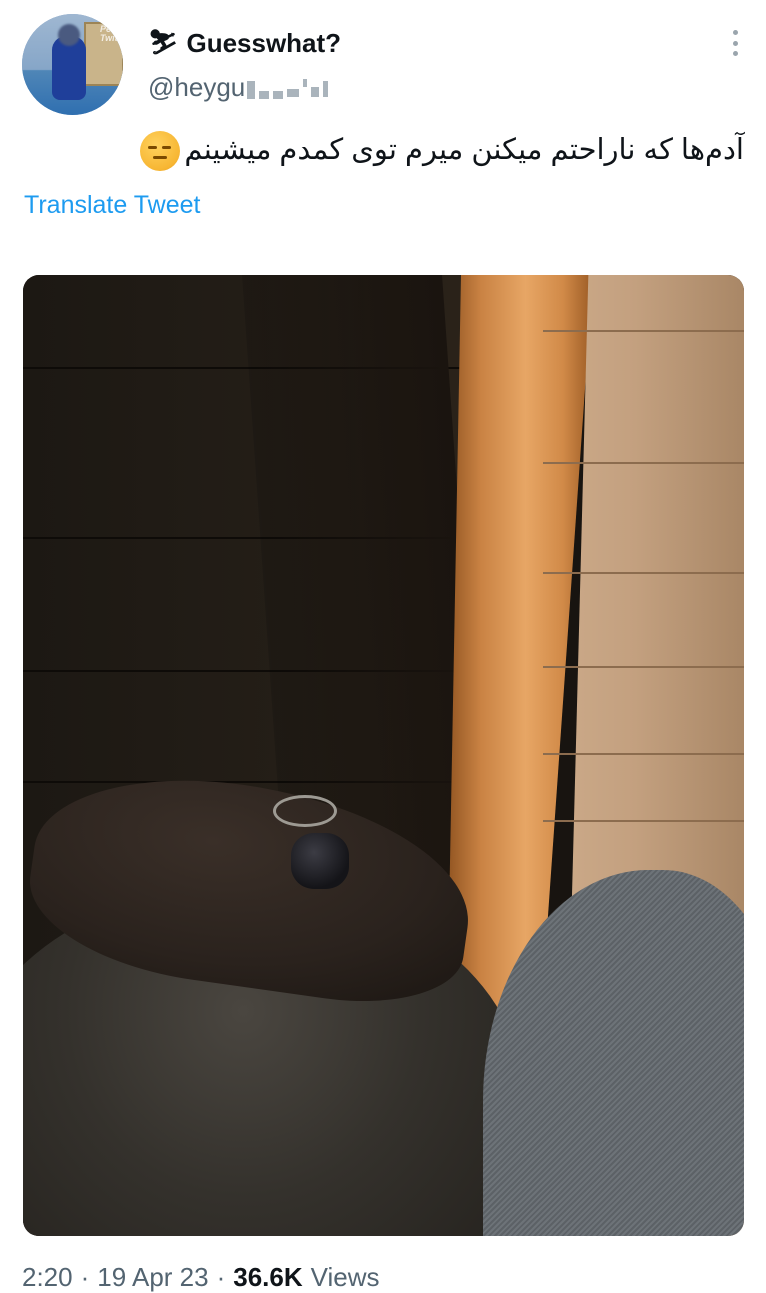 This screenshot has width=766, height=1293. I want to click on tweet-date: 19 Apr 23, so click(152, 1277).